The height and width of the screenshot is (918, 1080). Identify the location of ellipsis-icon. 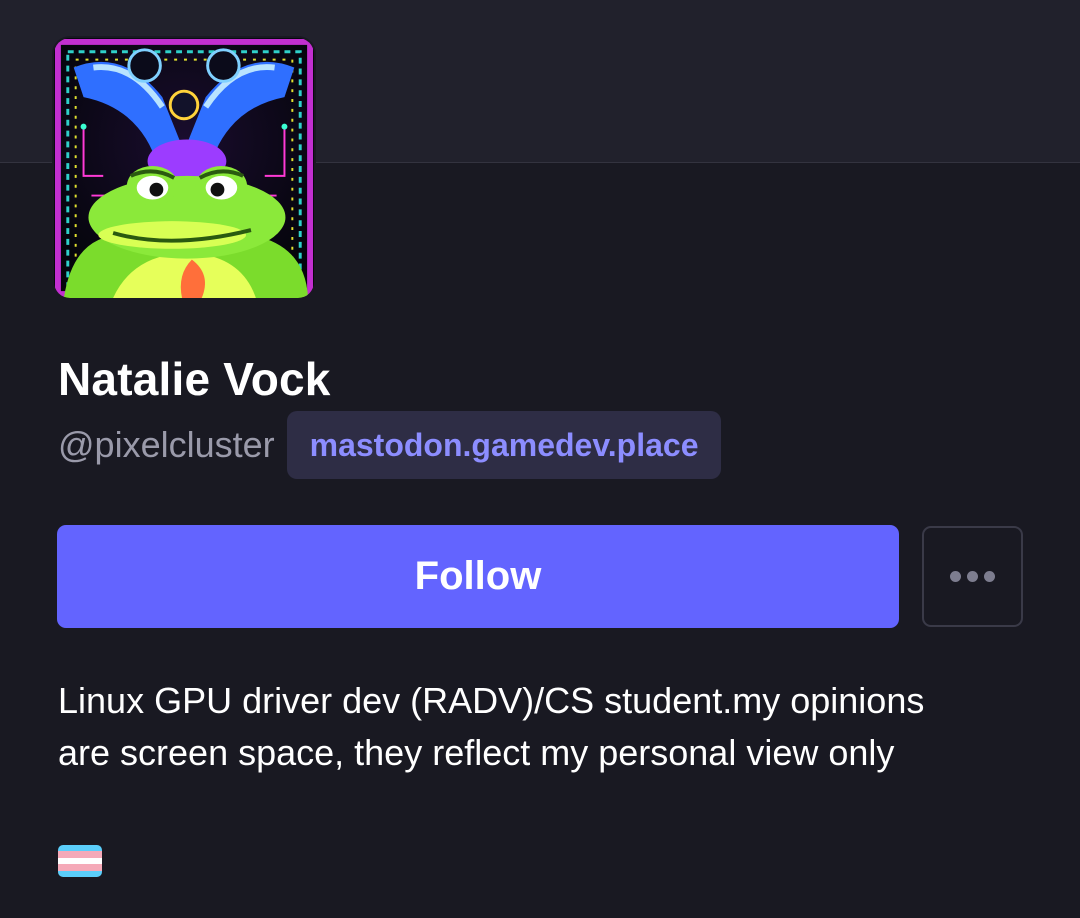
(972, 576).